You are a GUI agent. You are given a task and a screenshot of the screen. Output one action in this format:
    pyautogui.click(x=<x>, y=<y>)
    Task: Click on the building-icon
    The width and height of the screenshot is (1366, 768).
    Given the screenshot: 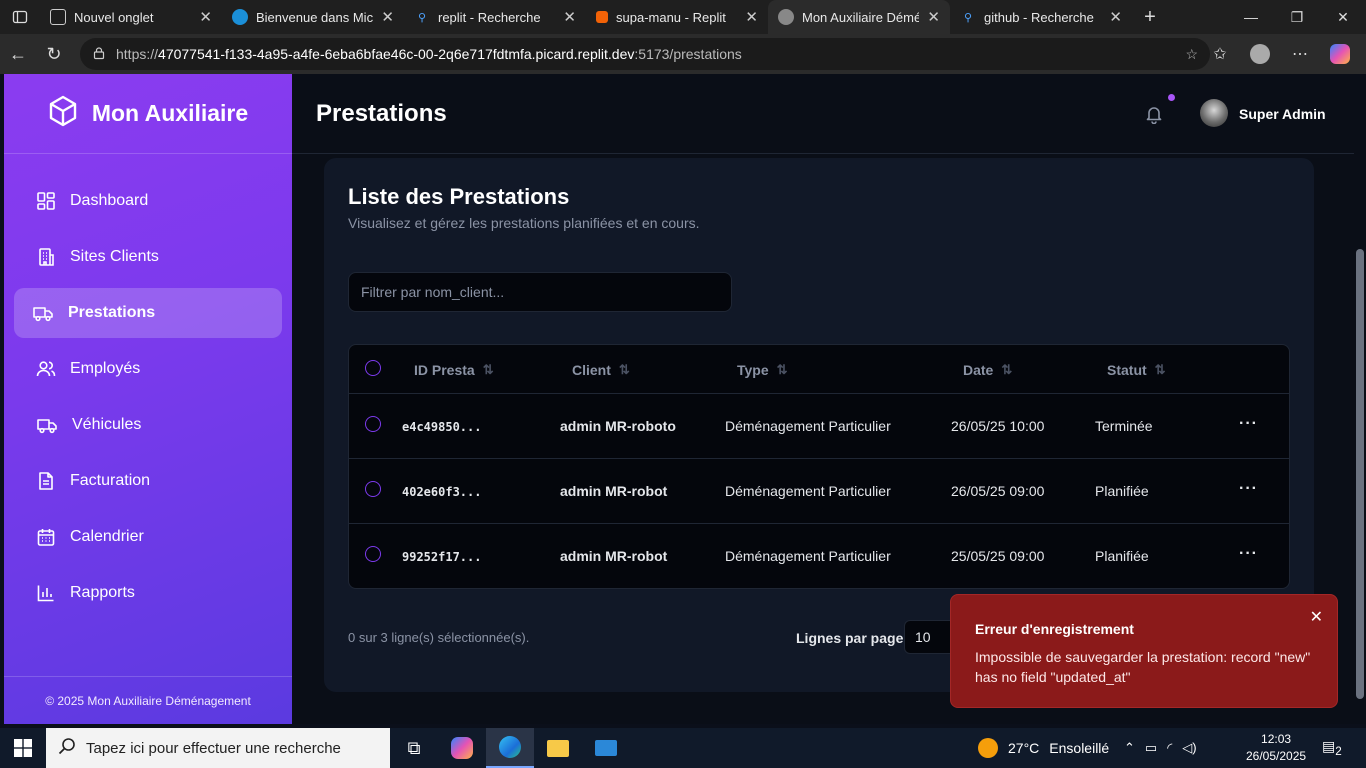 What is the action you would take?
    pyautogui.click(x=46, y=257)
    